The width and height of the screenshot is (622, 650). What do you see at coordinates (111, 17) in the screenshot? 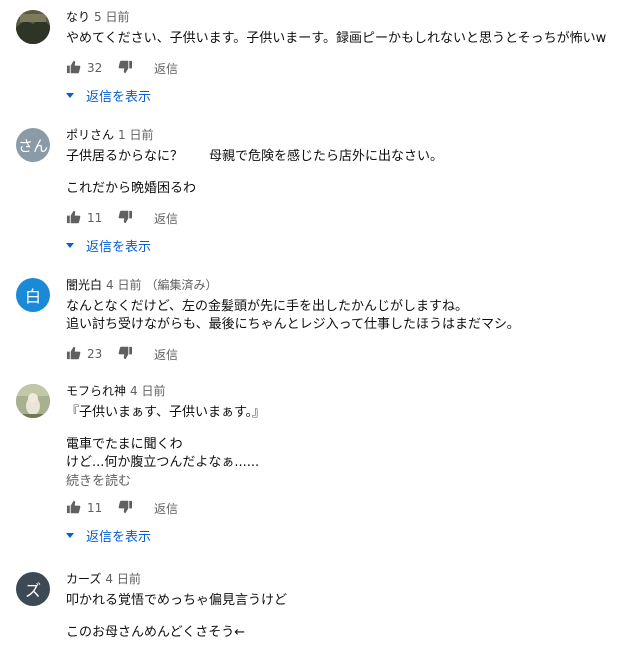
I see `comment-time: 5 日前` at bounding box center [111, 17].